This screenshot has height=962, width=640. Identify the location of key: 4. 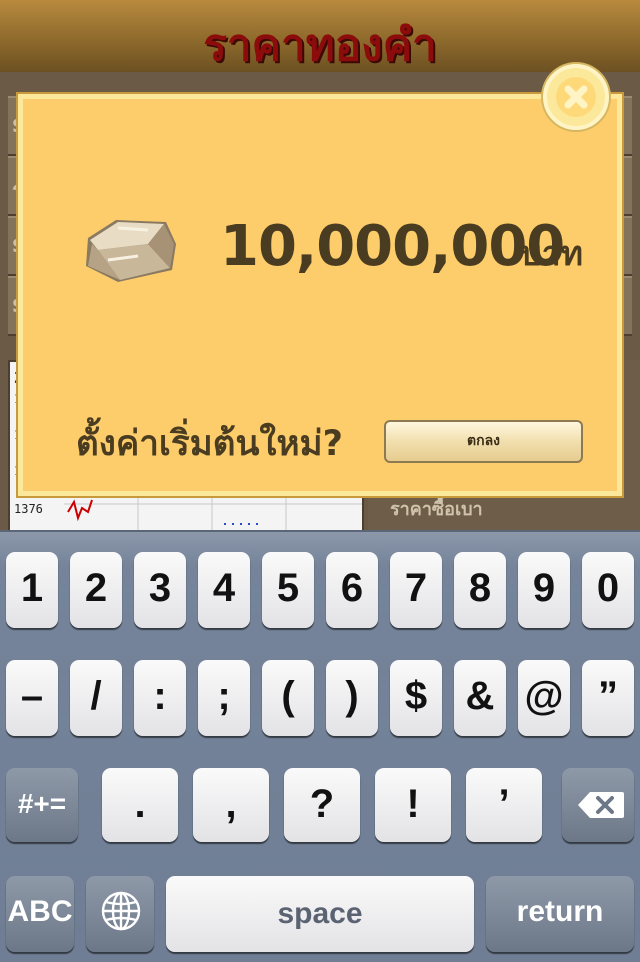
(224, 590).